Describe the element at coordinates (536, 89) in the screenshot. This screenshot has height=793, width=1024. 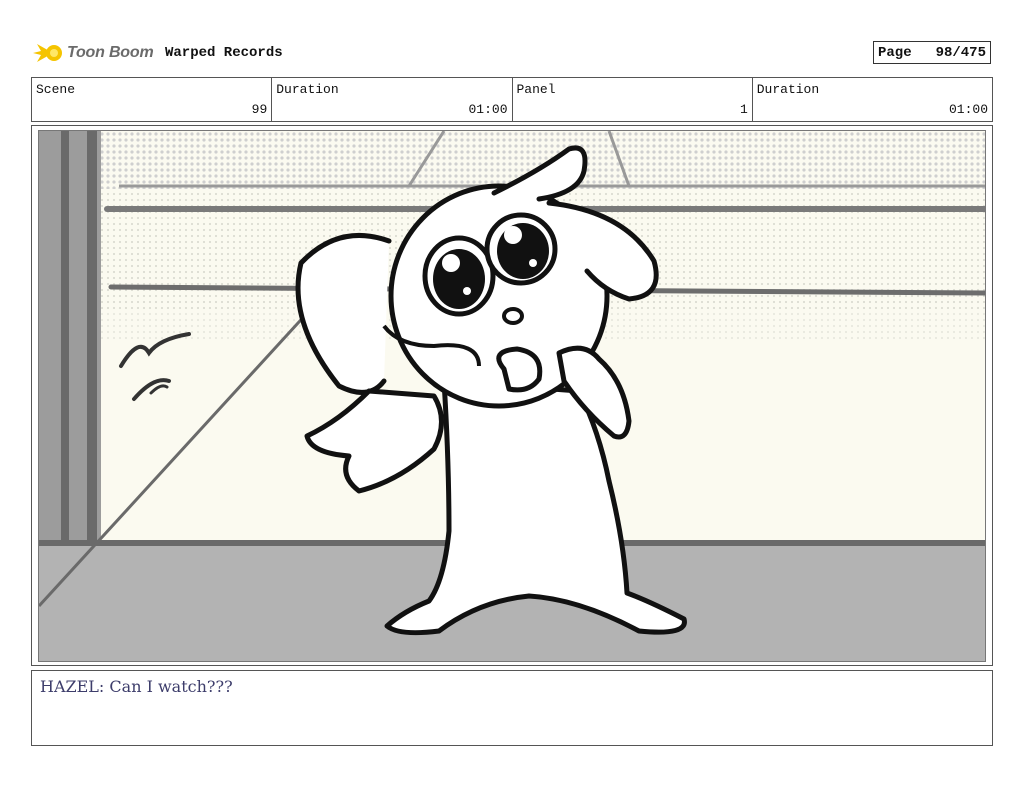
I see `panel-label: Panel` at that location.